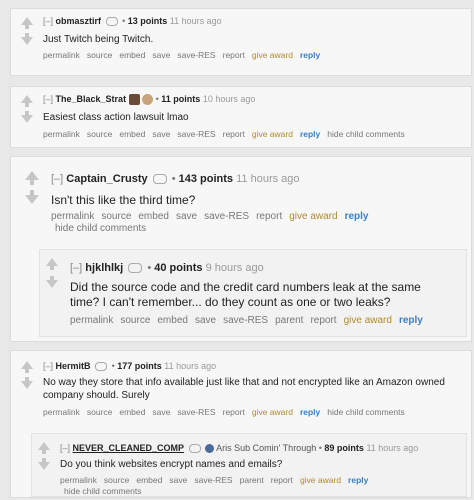 Image resolution: width=474 pixels, height=500 pixels. I want to click on comment-author: Captain_Crusty, so click(106, 179).